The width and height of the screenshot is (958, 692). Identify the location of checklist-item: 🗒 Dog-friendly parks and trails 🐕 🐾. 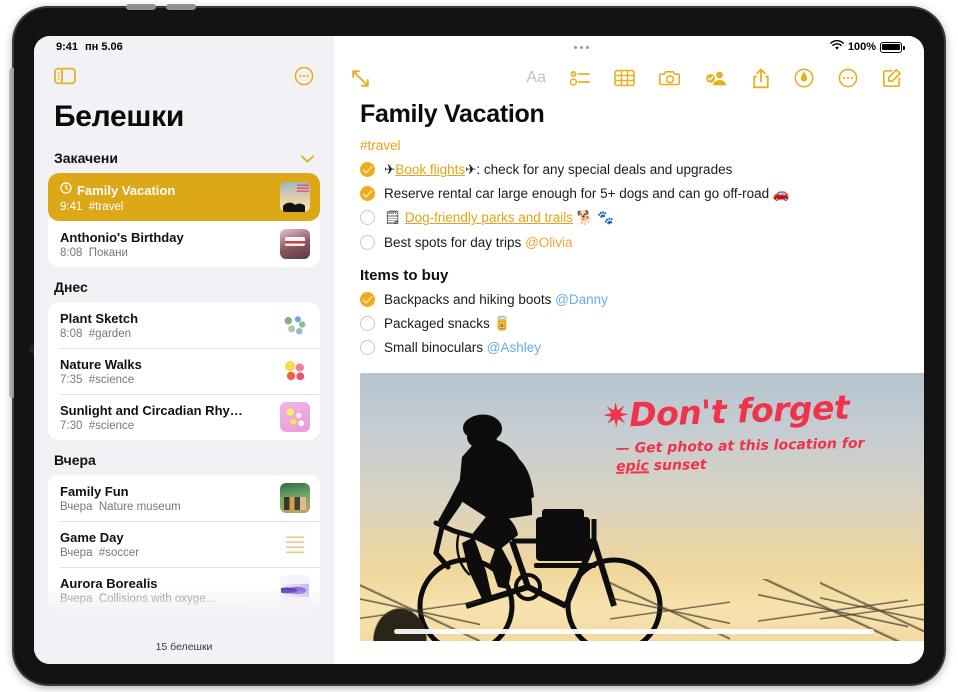
(629, 218).